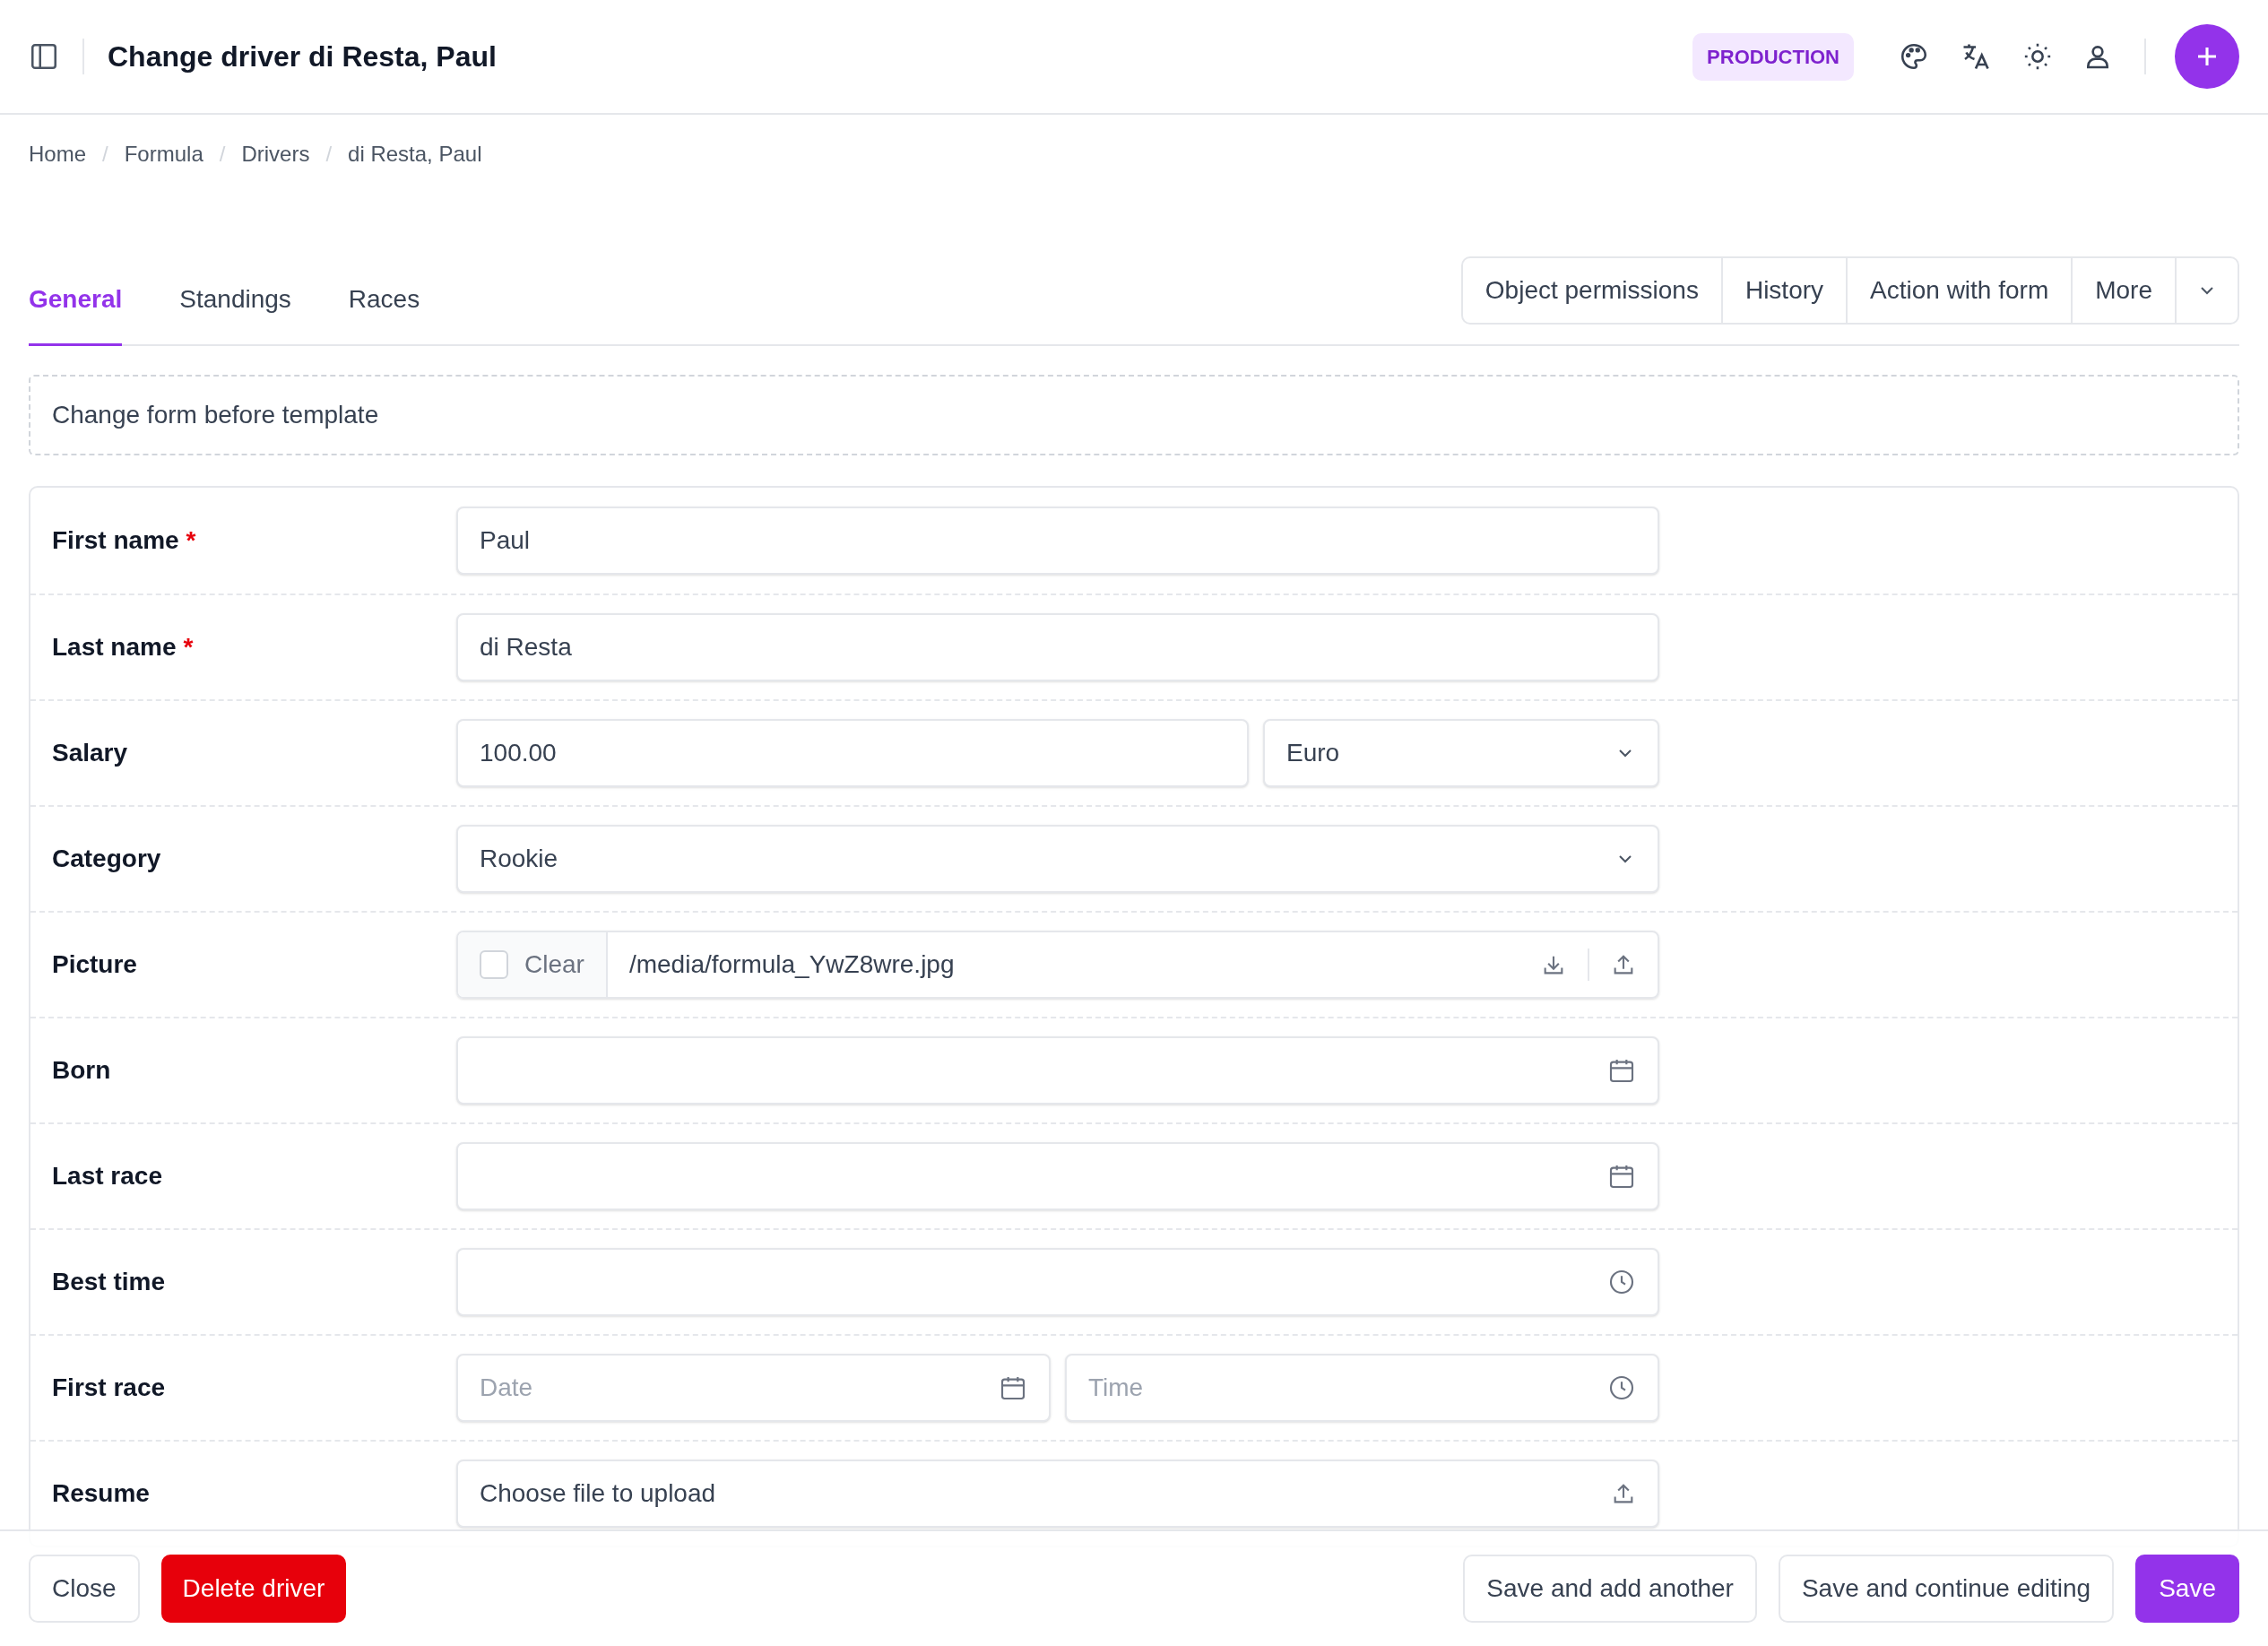 The width and height of the screenshot is (2268, 1646). What do you see at coordinates (106, 859) in the screenshot?
I see `field-label: Category` at bounding box center [106, 859].